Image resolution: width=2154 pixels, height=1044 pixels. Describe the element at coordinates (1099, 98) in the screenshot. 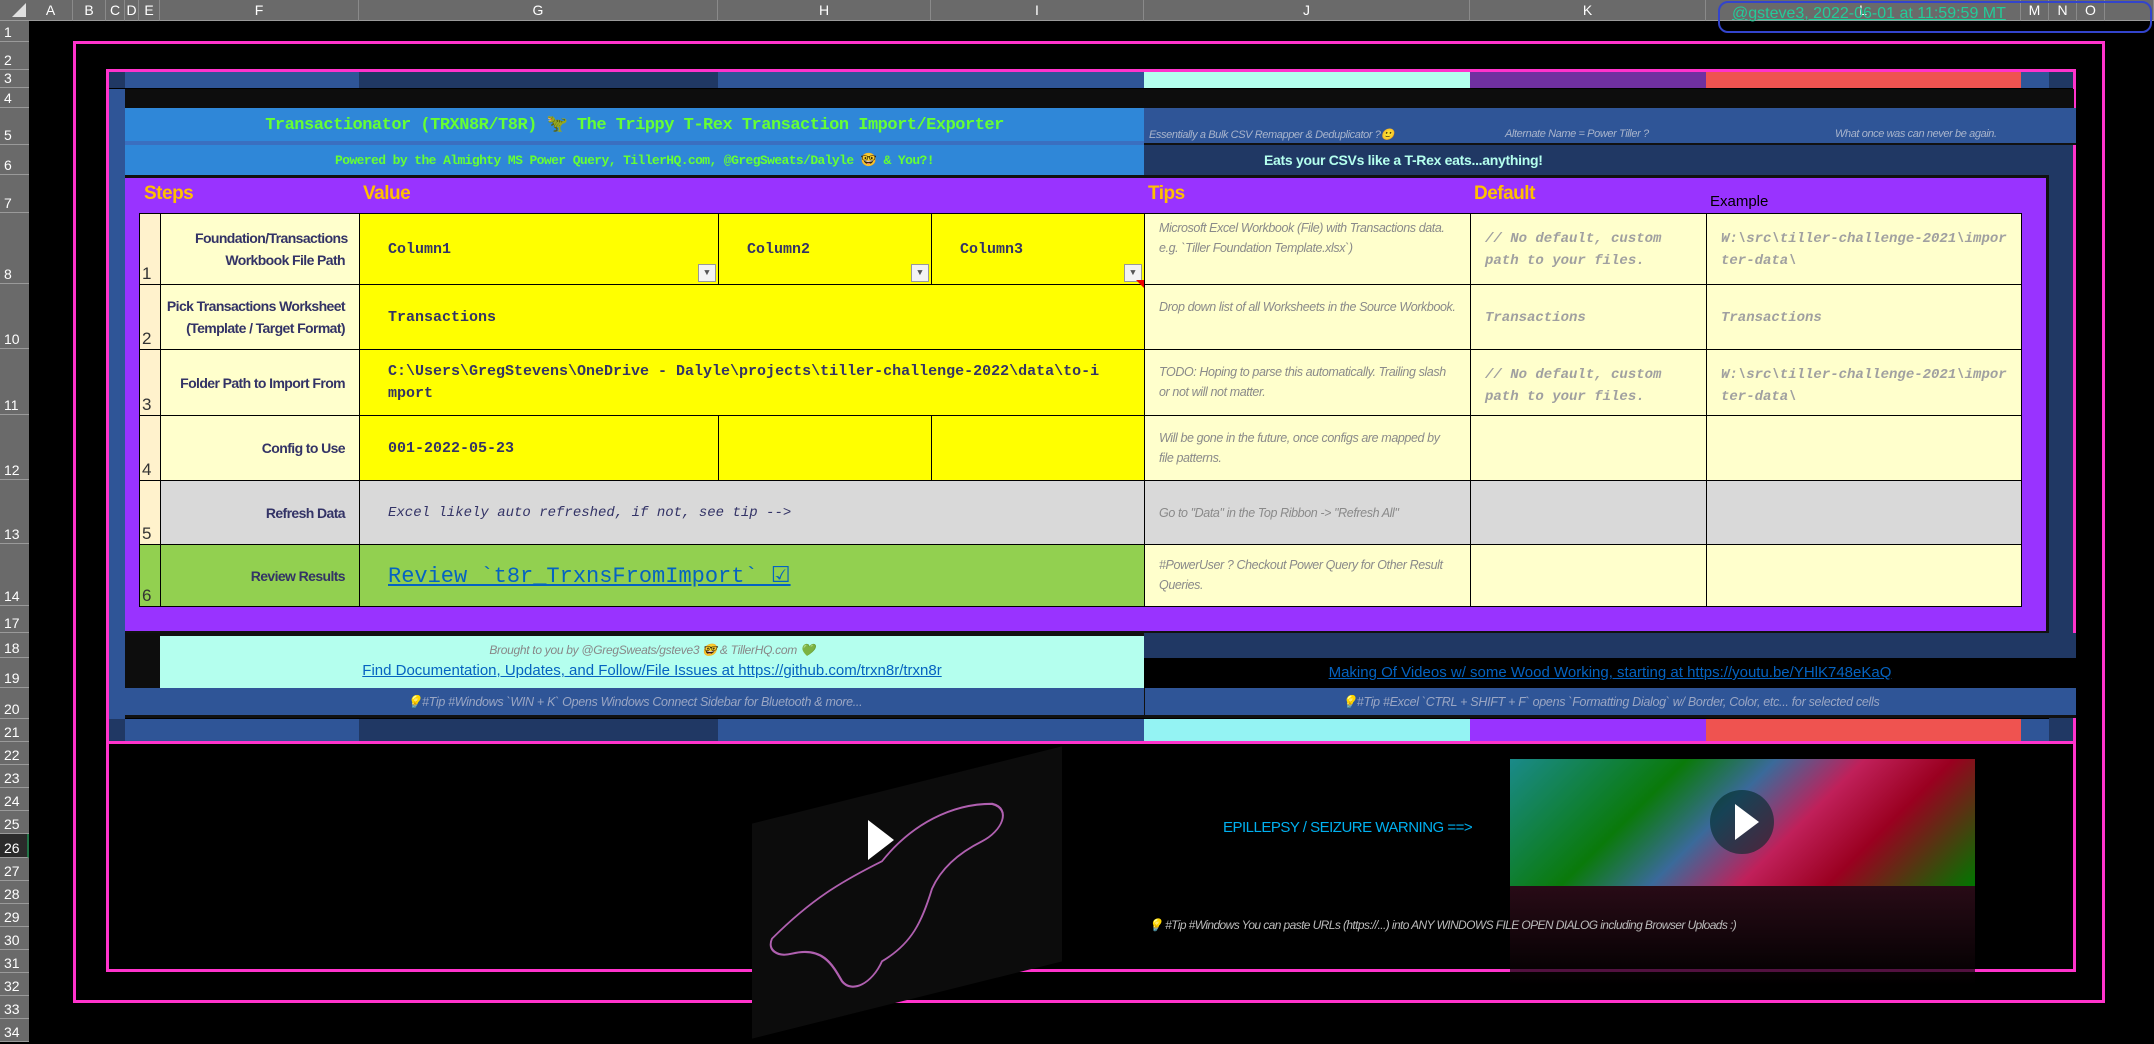

I see `dark-band` at that location.